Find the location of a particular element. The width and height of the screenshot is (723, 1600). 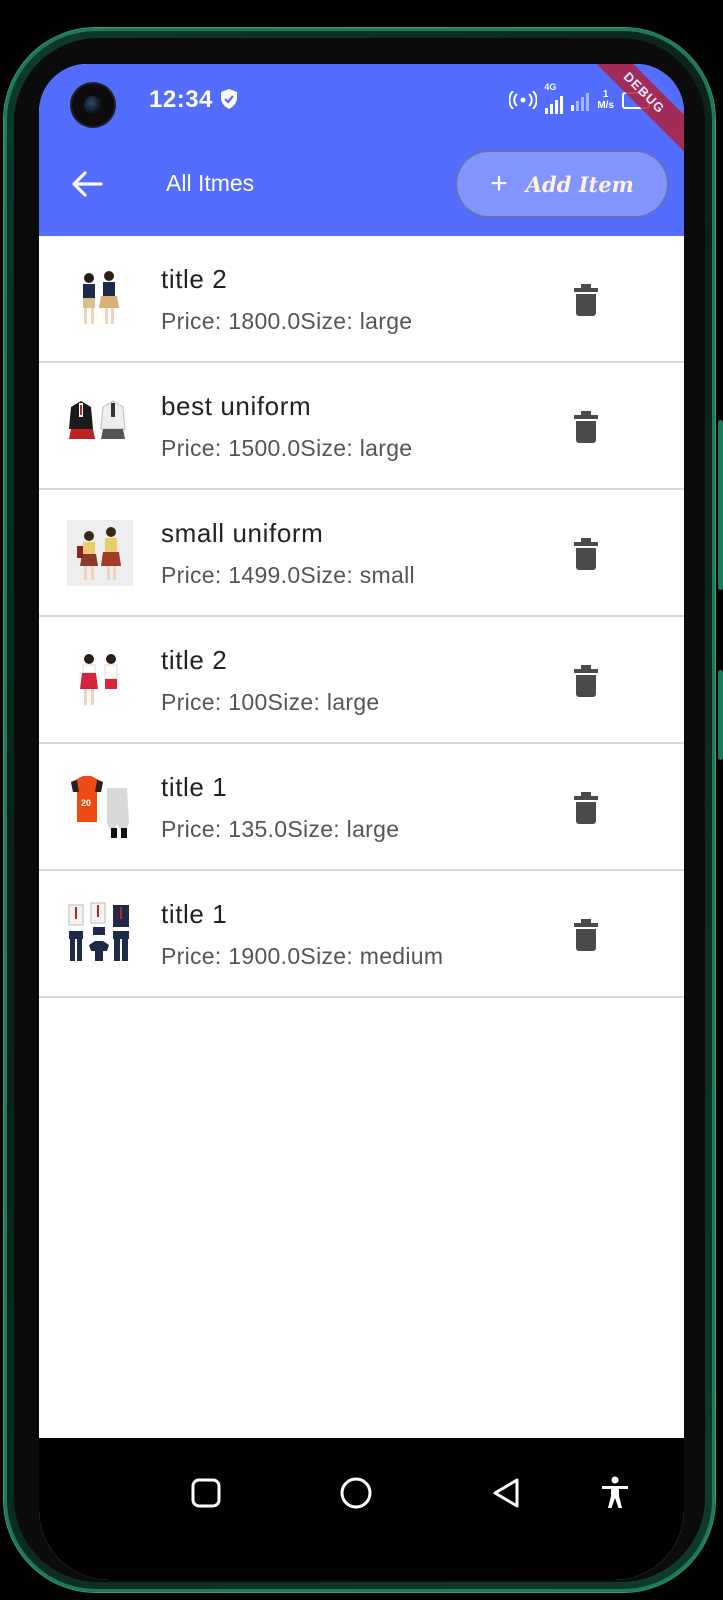

front-camera is located at coordinates (93, 105).